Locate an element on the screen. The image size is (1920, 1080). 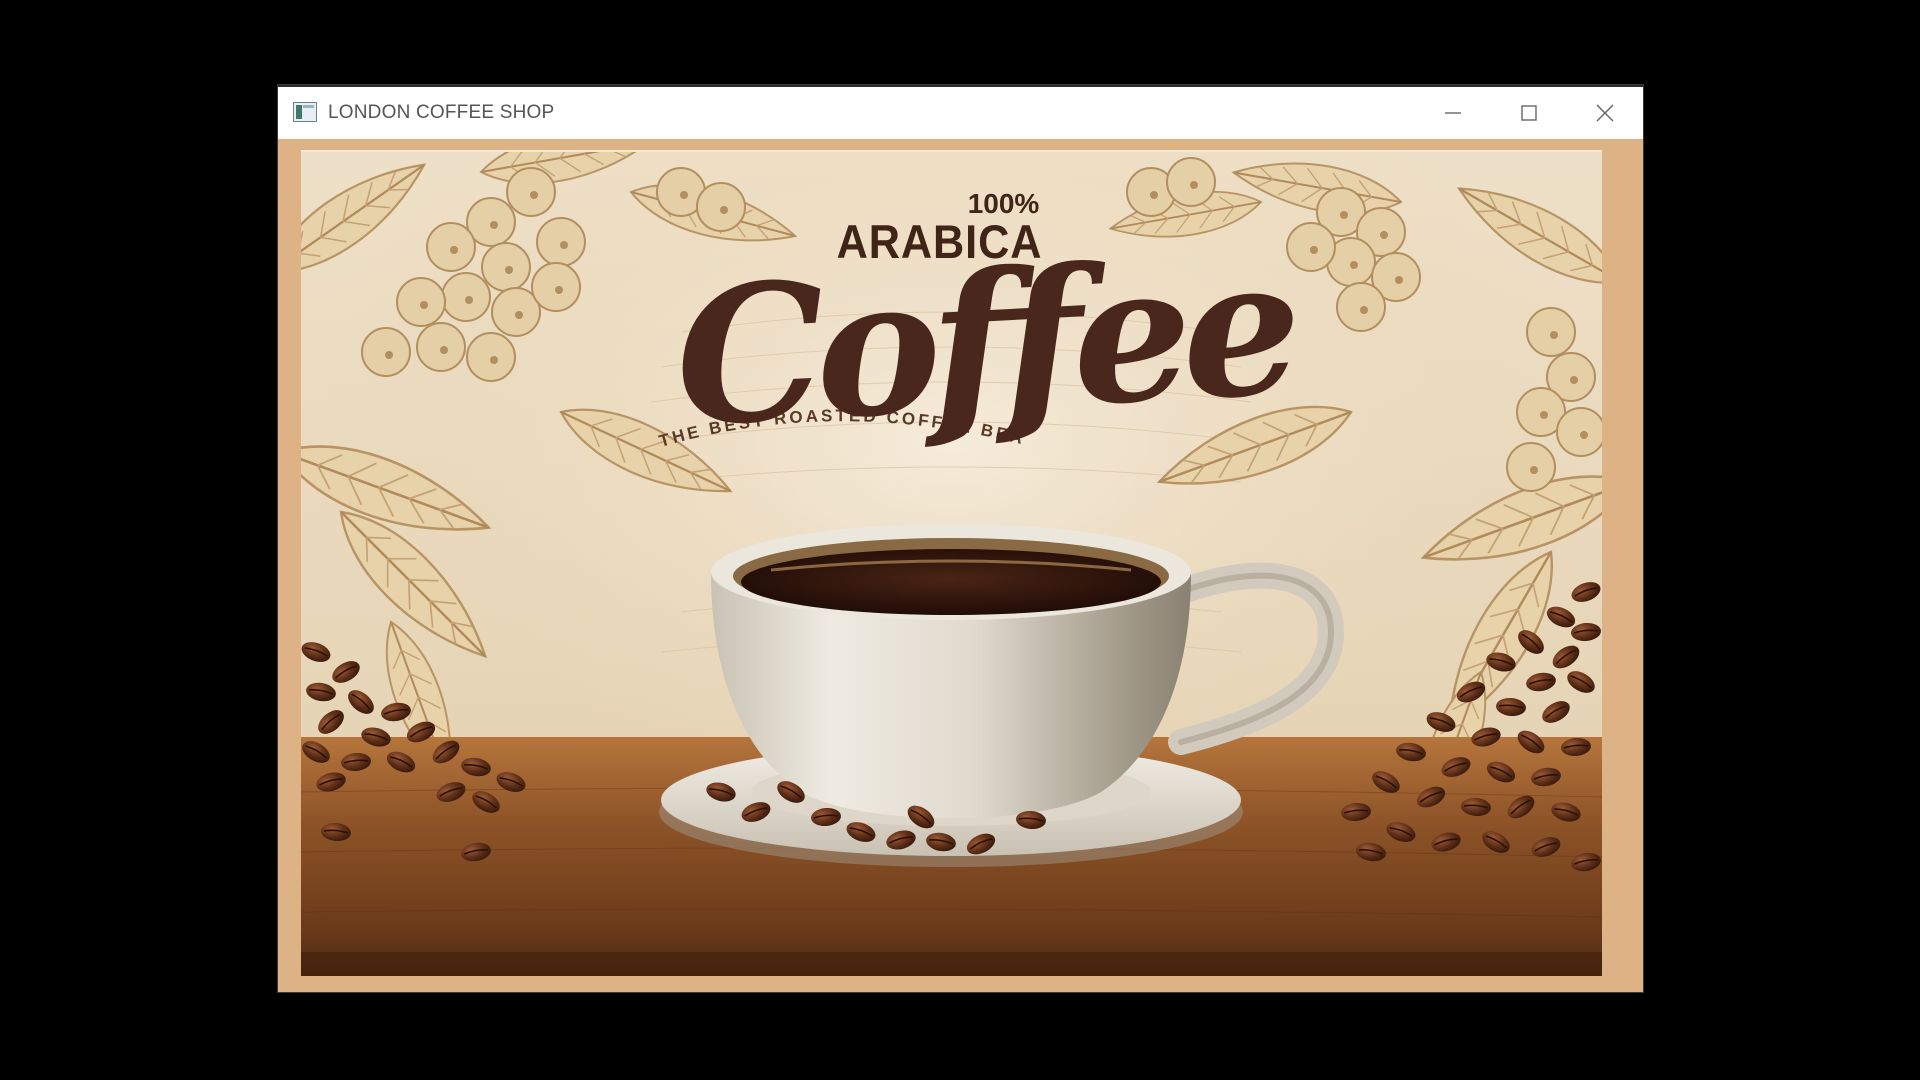
maximize-button is located at coordinates (1529, 113).